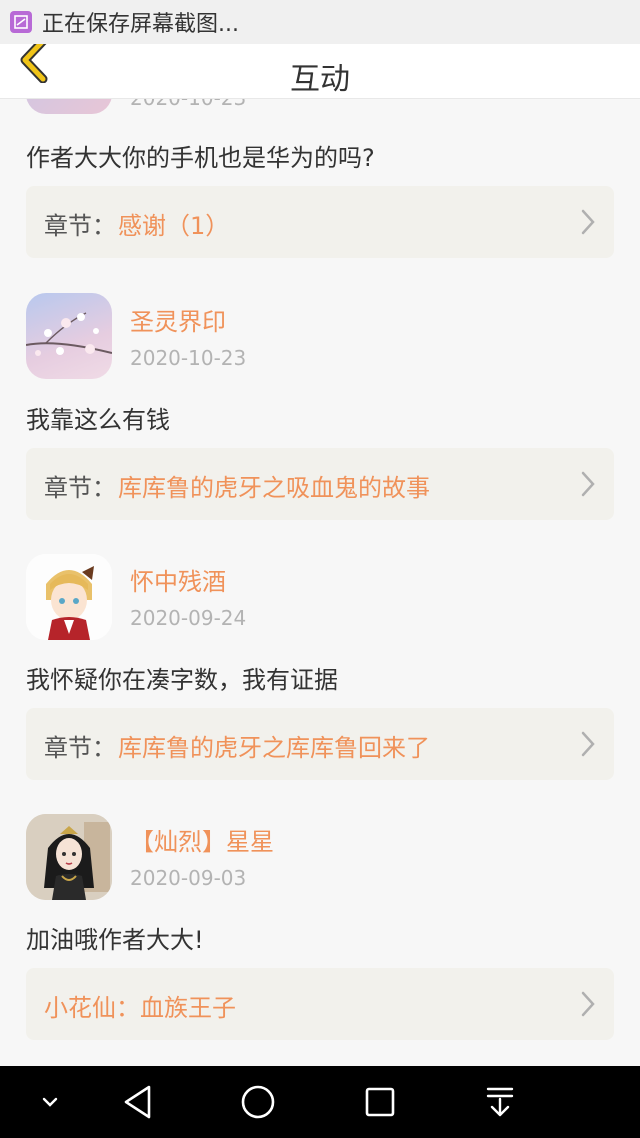  I want to click on dark-hair-character-avatar, so click(69, 857).